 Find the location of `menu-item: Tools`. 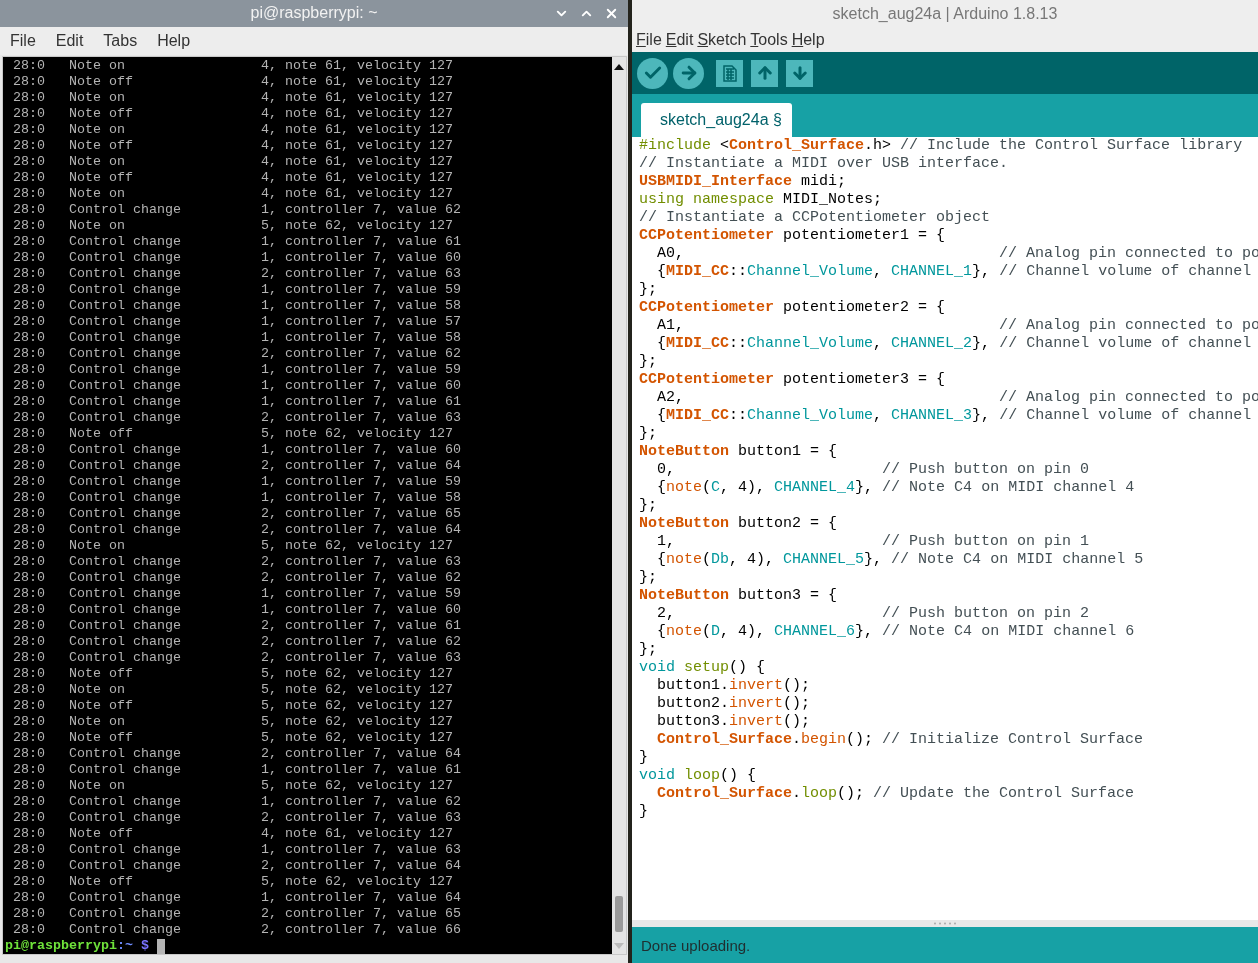

menu-item: Tools is located at coordinates (771, 40).